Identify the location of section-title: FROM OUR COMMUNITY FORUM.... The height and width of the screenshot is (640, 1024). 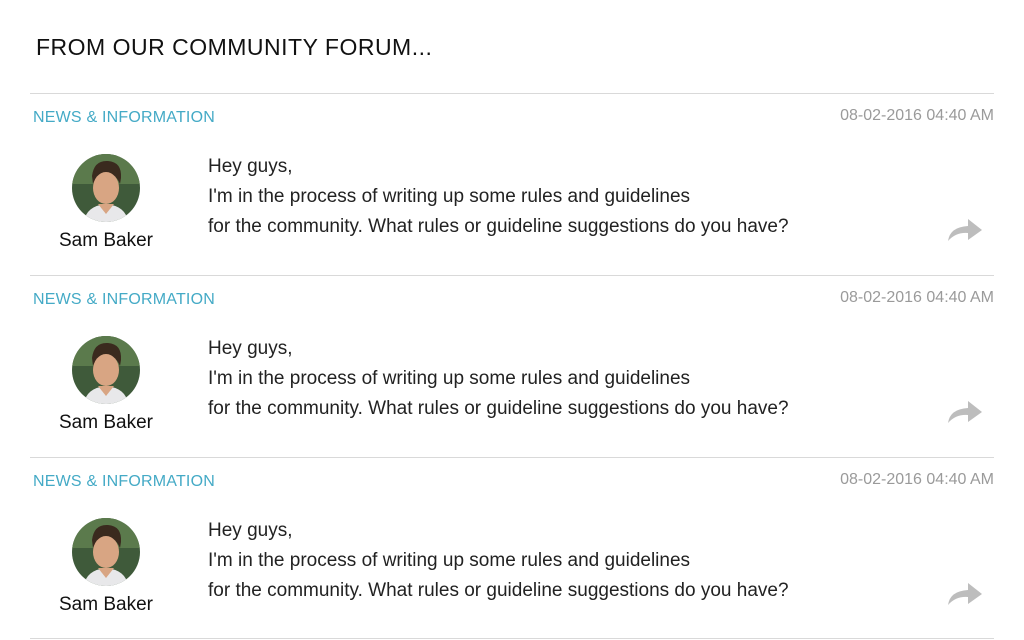
(234, 47).